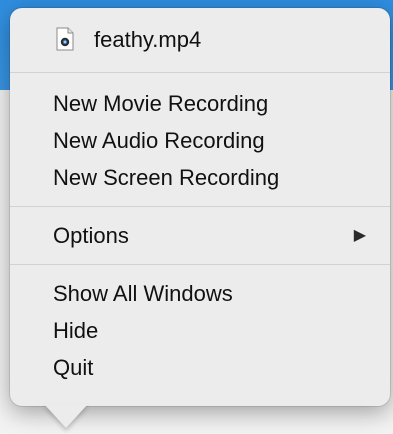 This screenshot has width=393, height=434. Describe the element at coordinates (143, 293) in the screenshot. I see `menu-item-label: Show All Windows` at that location.